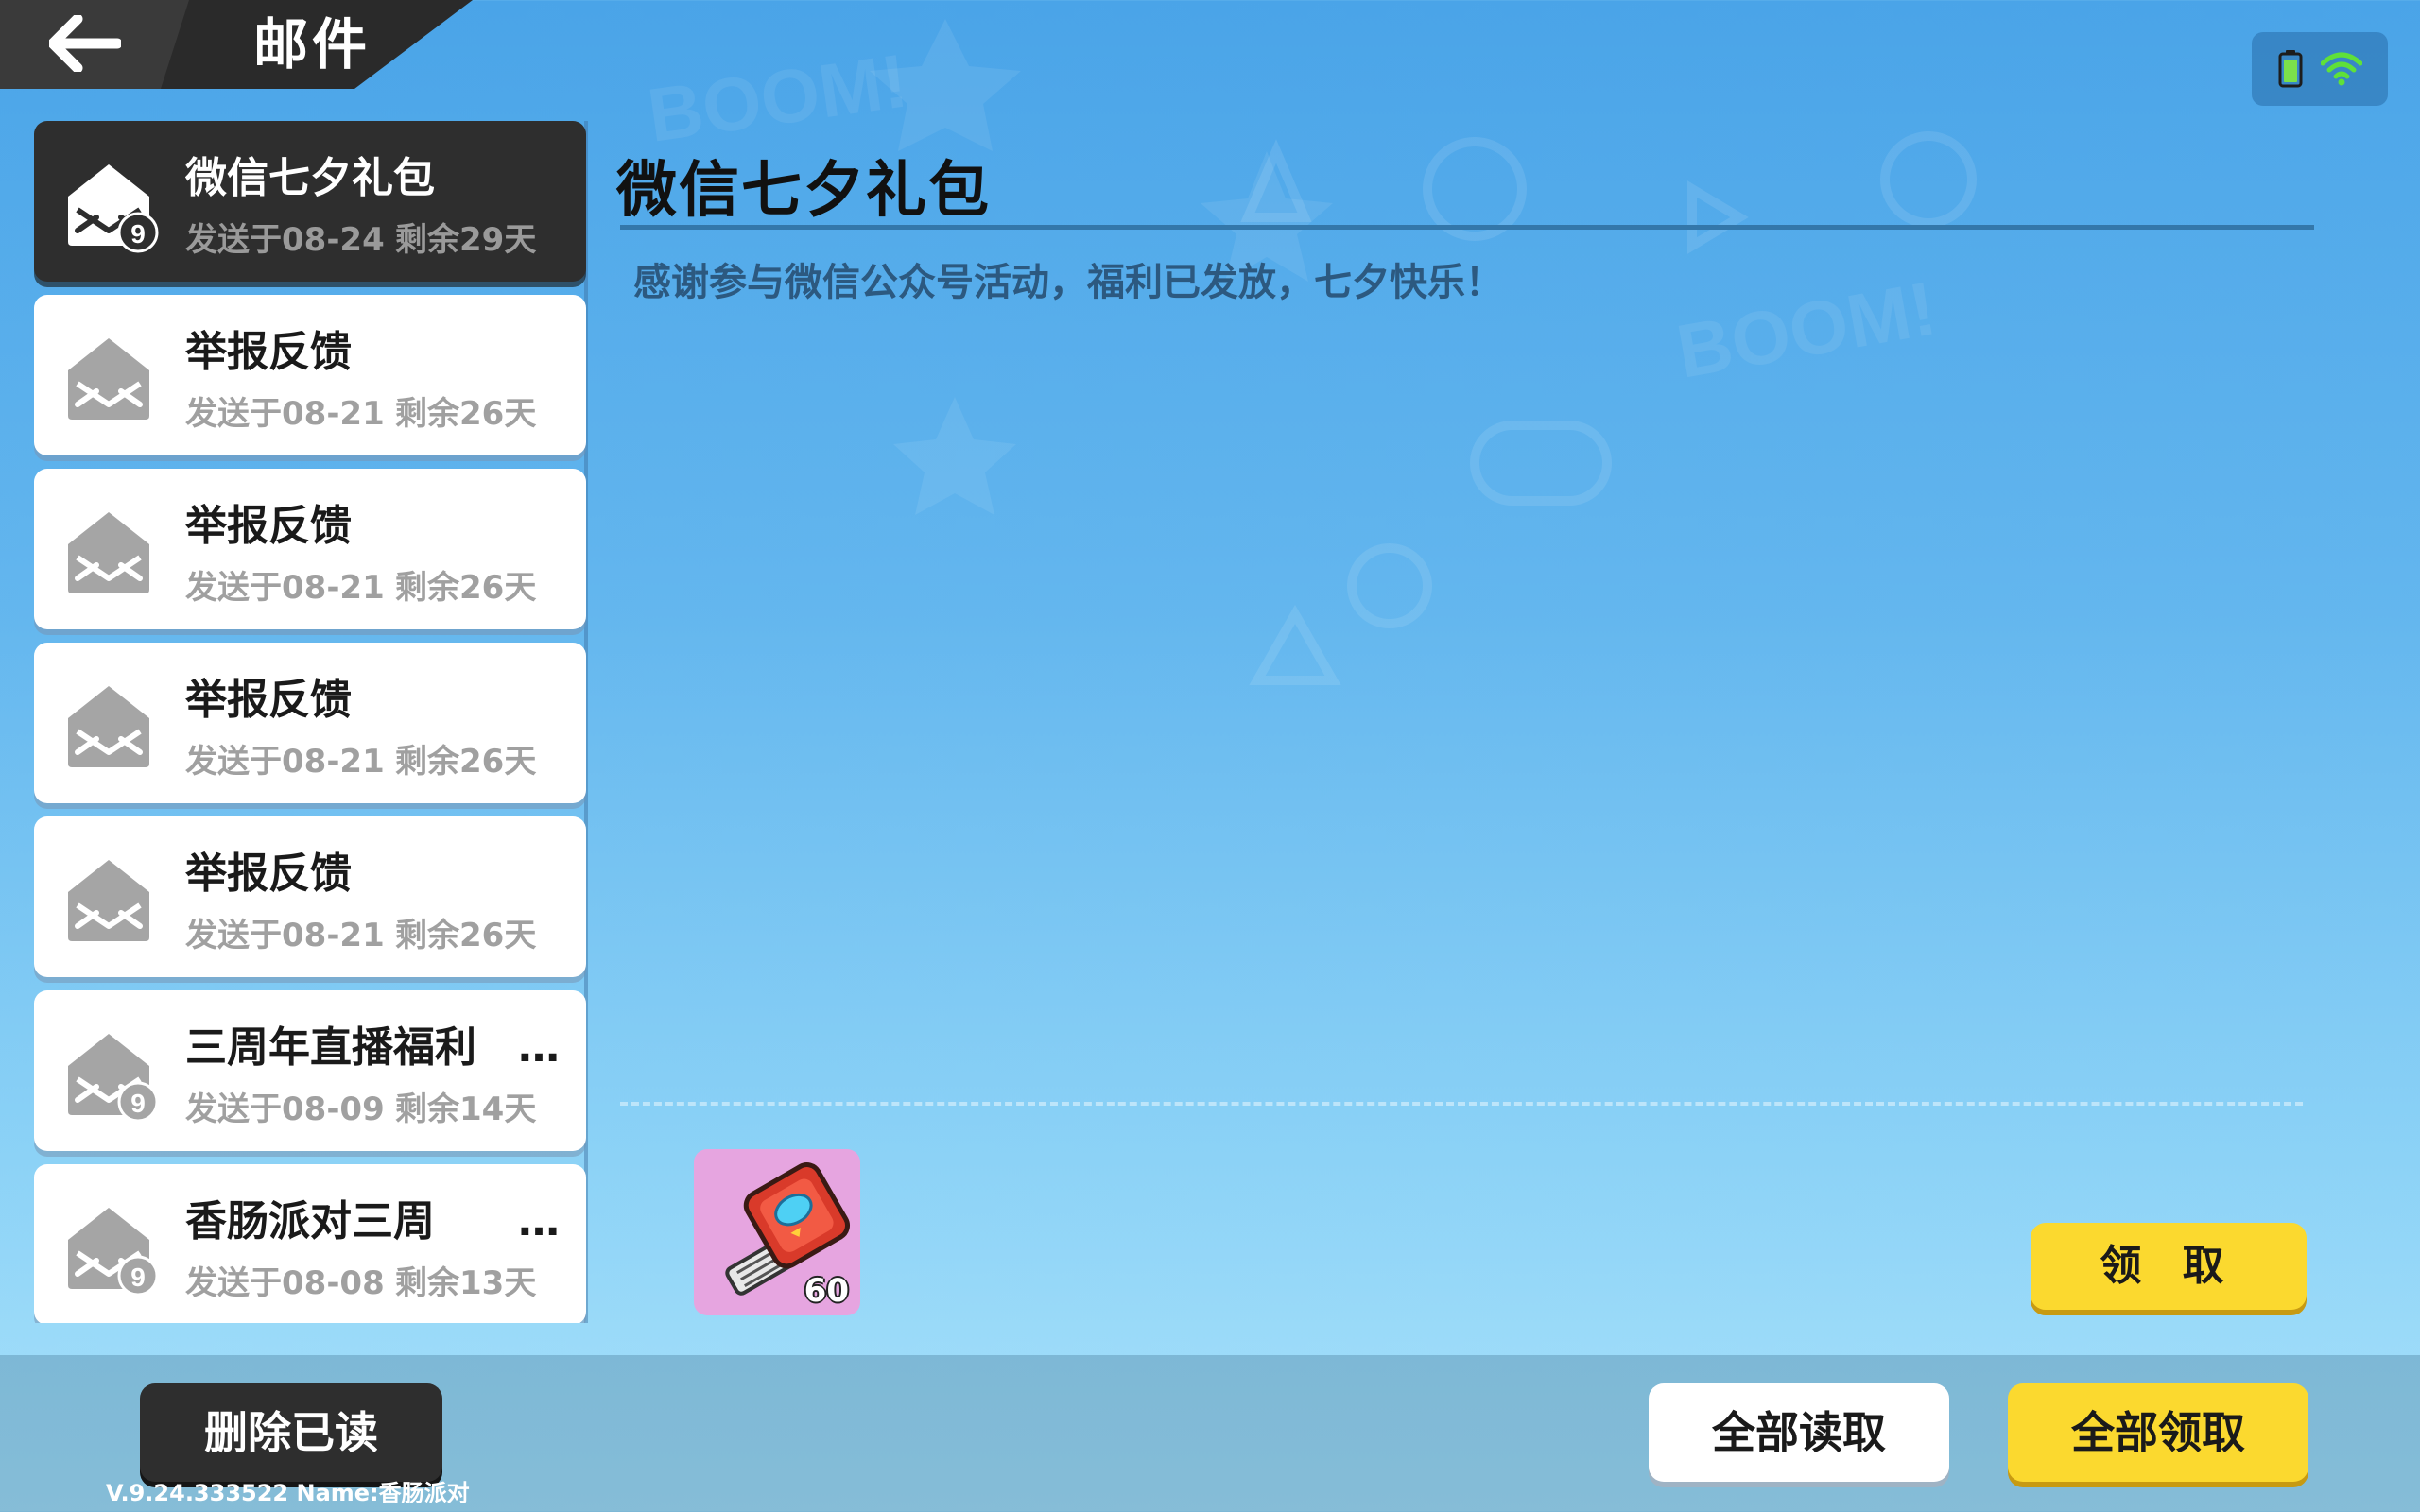 The width and height of the screenshot is (2420, 1512). Describe the element at coordinates (2169, 1266) in the screenshot. I see `claim-button: 领 取` at that location.